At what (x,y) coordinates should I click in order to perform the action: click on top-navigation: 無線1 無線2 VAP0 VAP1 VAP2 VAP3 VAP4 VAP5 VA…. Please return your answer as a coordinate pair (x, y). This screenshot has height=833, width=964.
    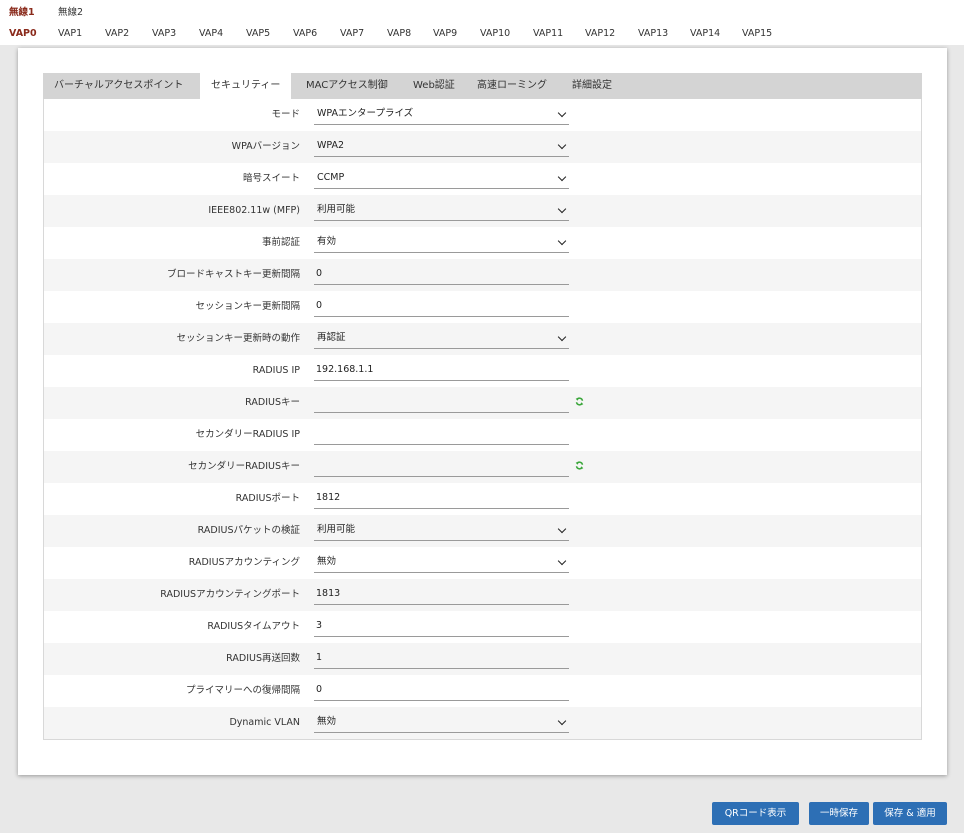
    Looking at the image, I should click on (482, 22).